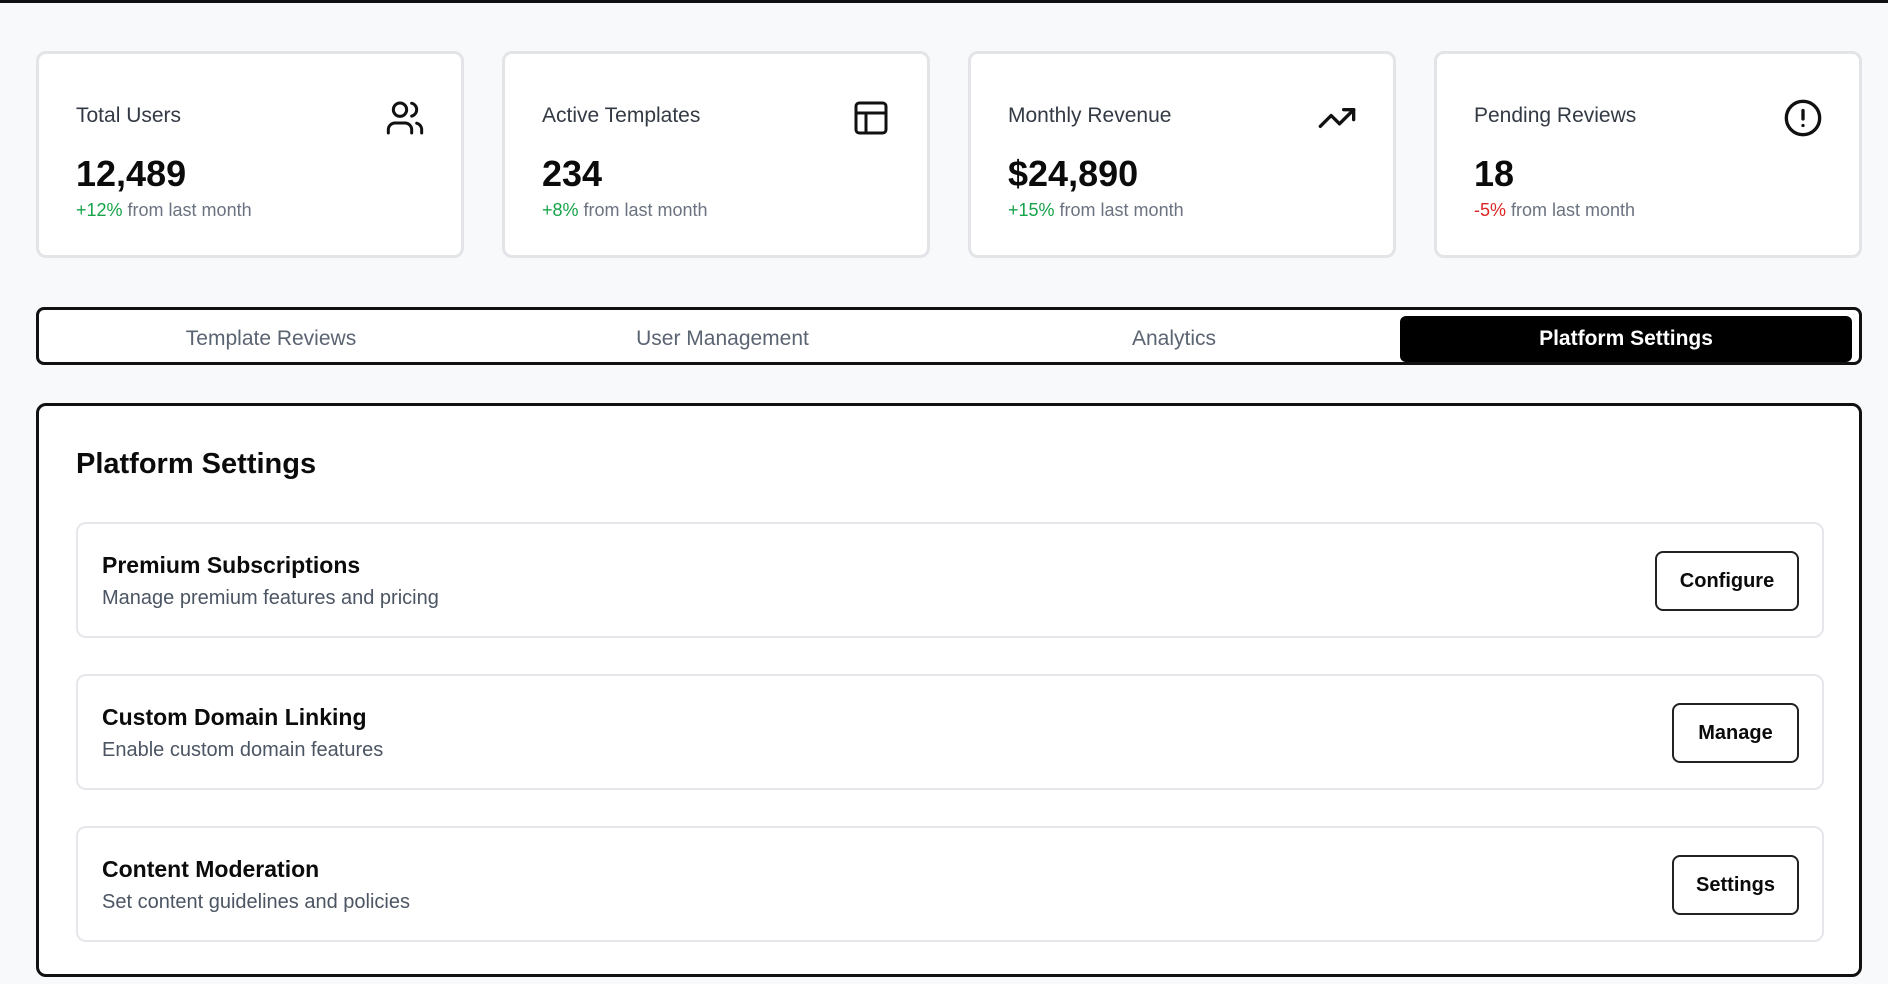  What do you see at coordinates (944, 1) in the screenshot?
I see `top-border` at bounding box center [944, 1].